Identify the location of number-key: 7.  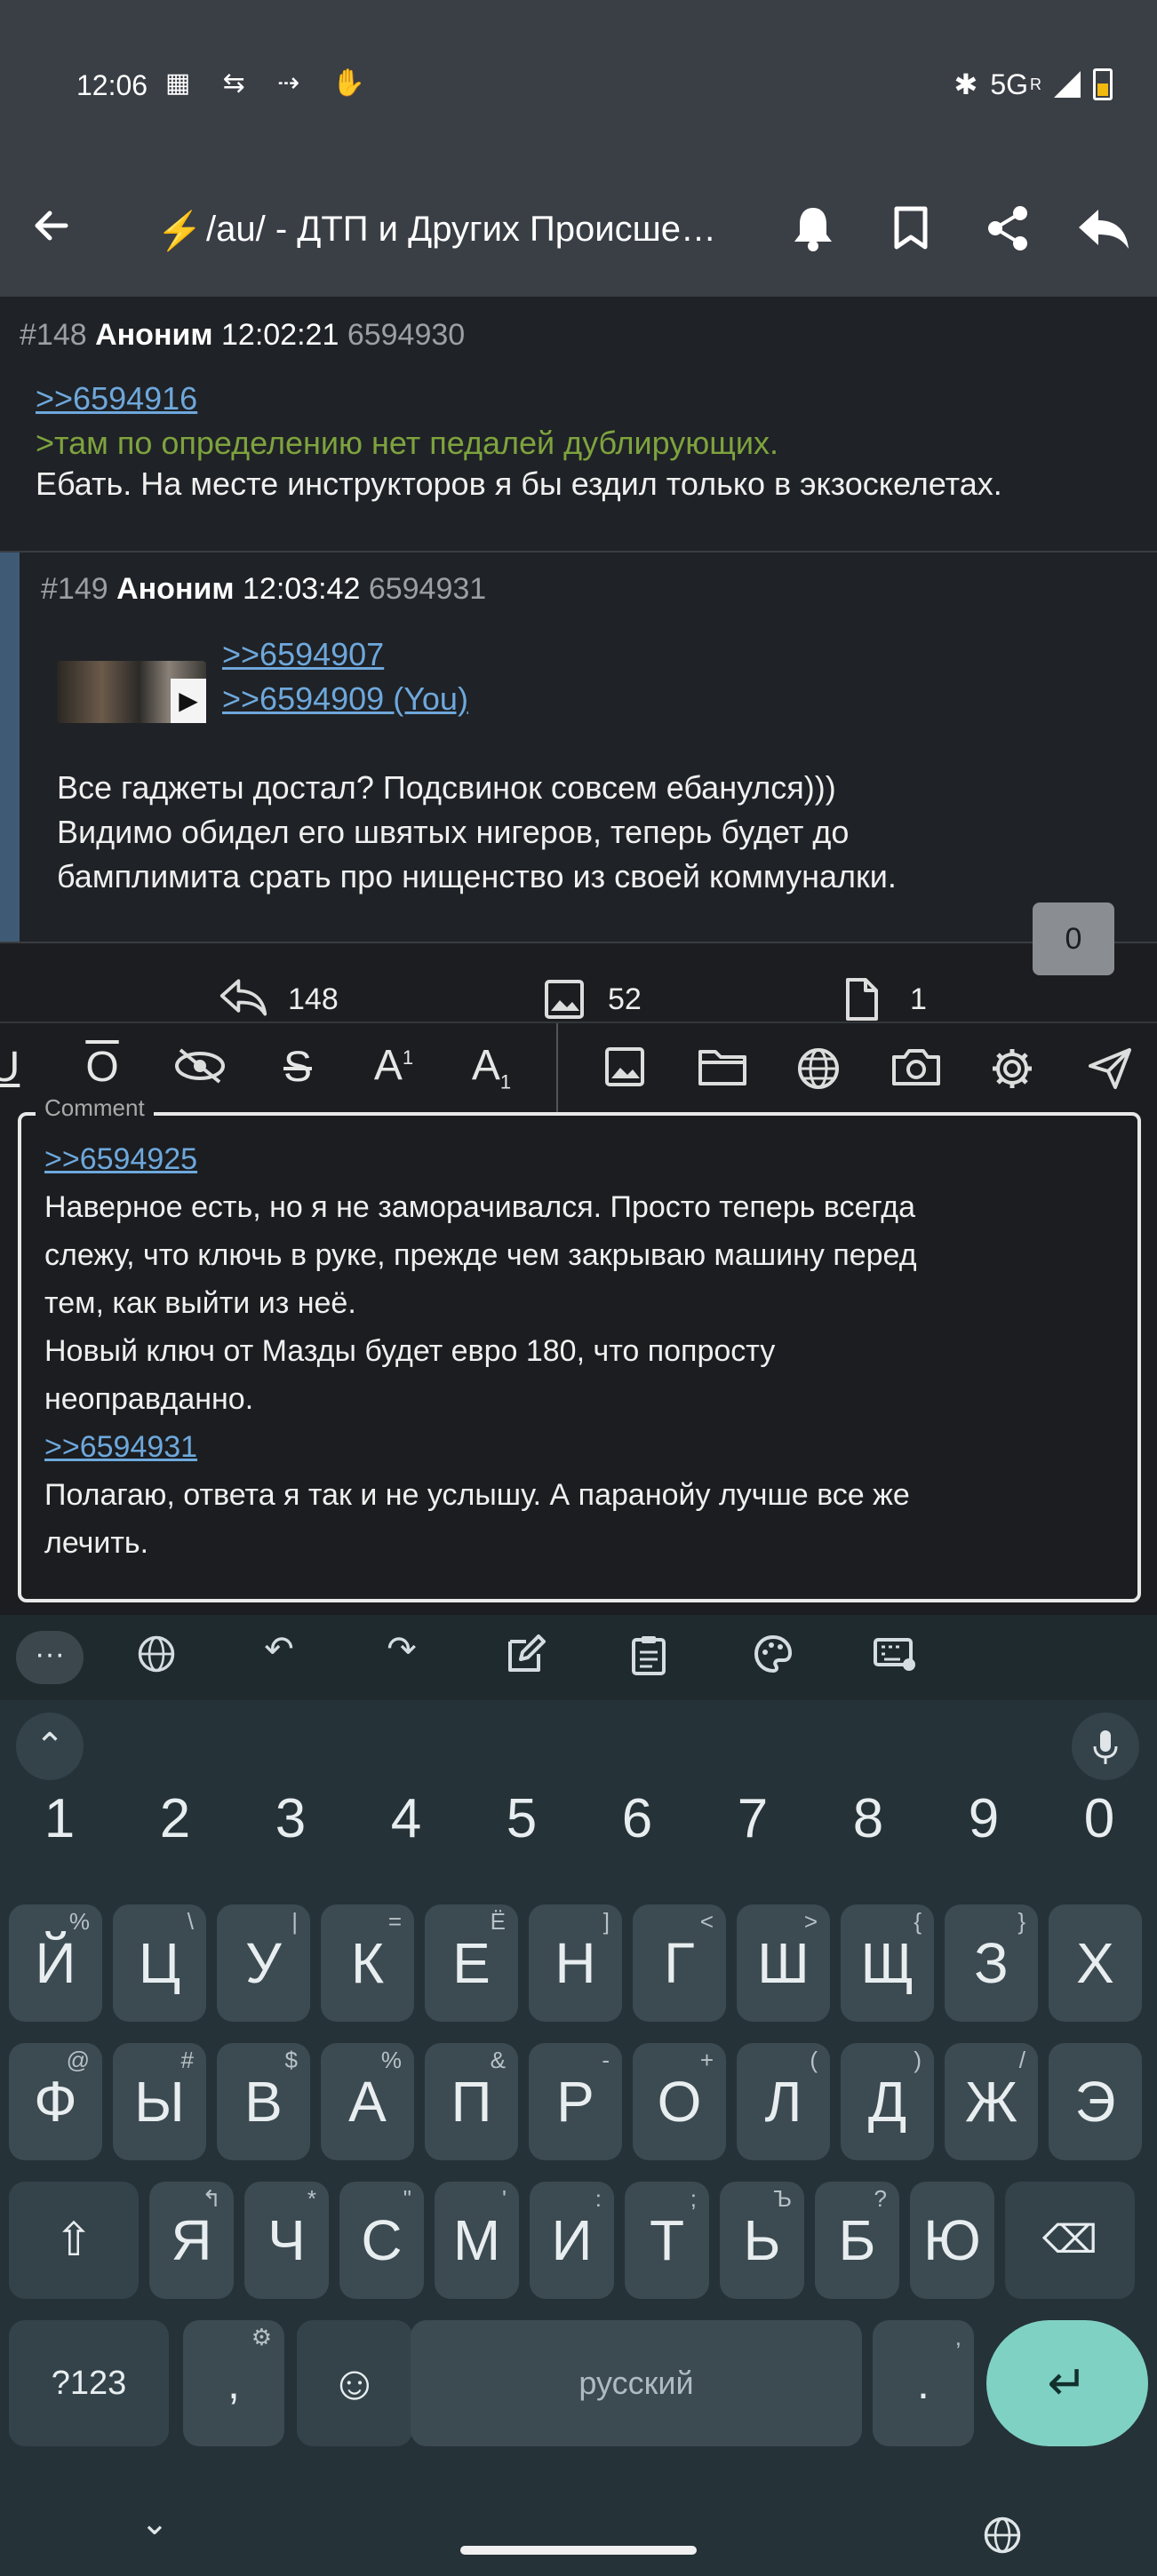
(753, 1827).